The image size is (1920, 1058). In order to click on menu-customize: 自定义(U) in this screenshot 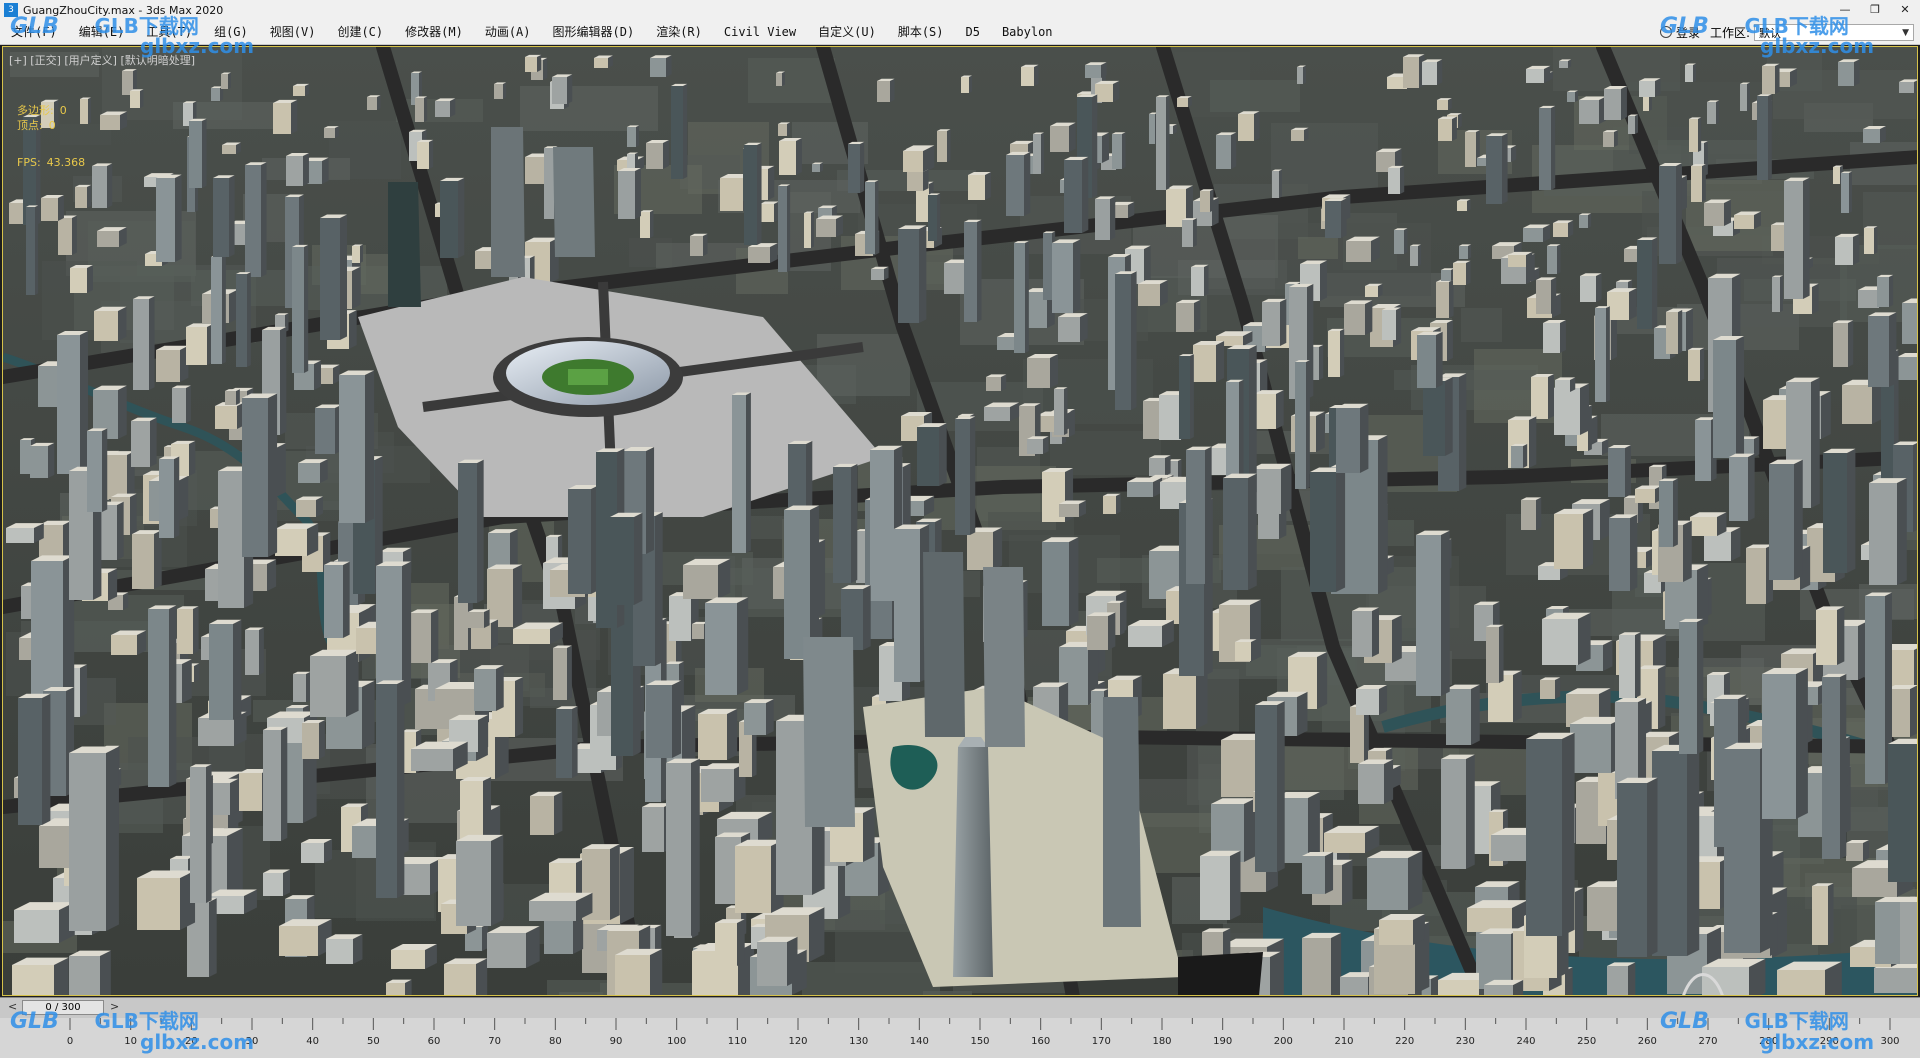, I will do `click(847, 32)`.